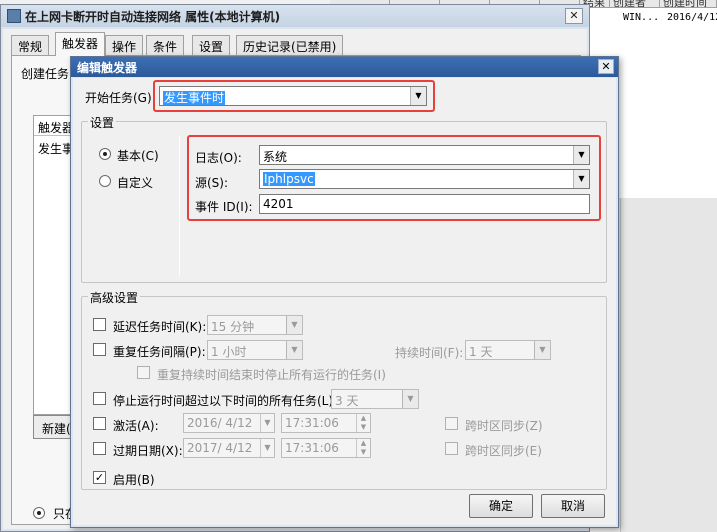 This screenshot has width=717, height=532. I want to click on duration-value: 1 天, so click(481, 352).